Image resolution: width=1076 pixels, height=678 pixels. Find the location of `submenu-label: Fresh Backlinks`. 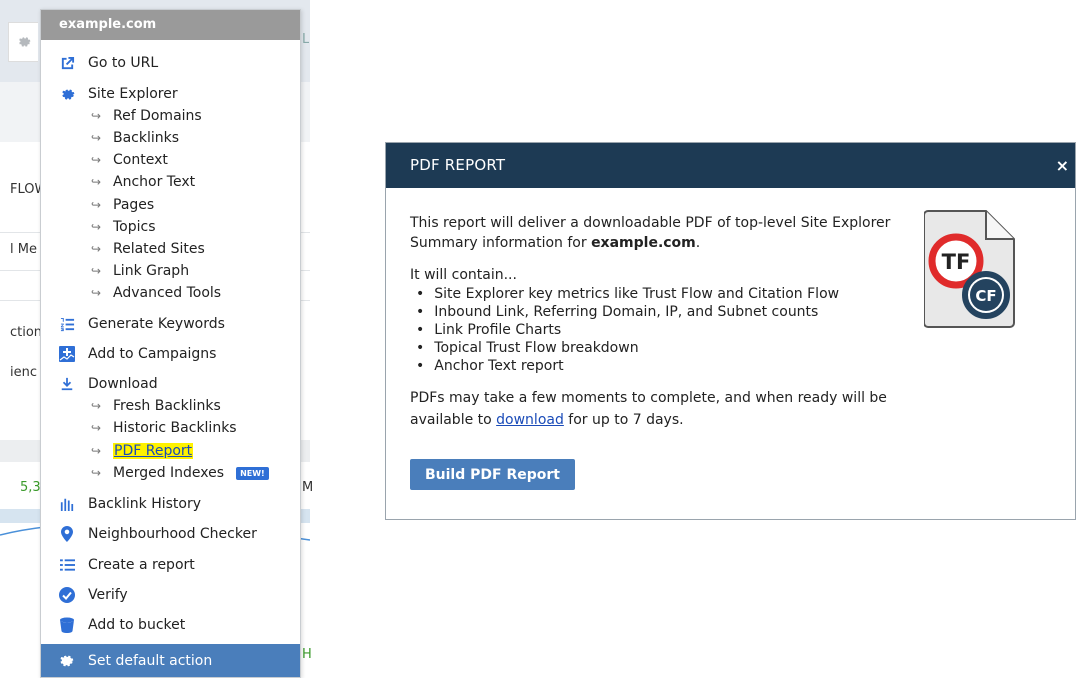

submenu-label: Fresh Backlinks is located at coordinates (167, 406).